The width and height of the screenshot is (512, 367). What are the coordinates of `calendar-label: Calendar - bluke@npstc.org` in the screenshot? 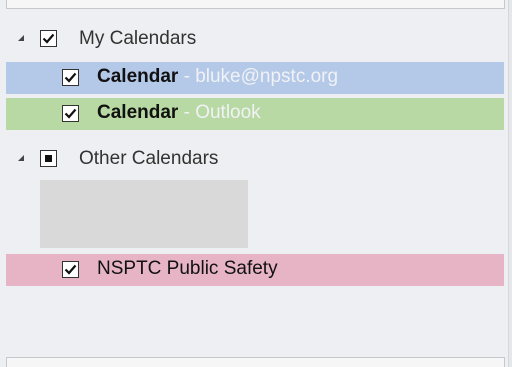 It's located at (217, 77).